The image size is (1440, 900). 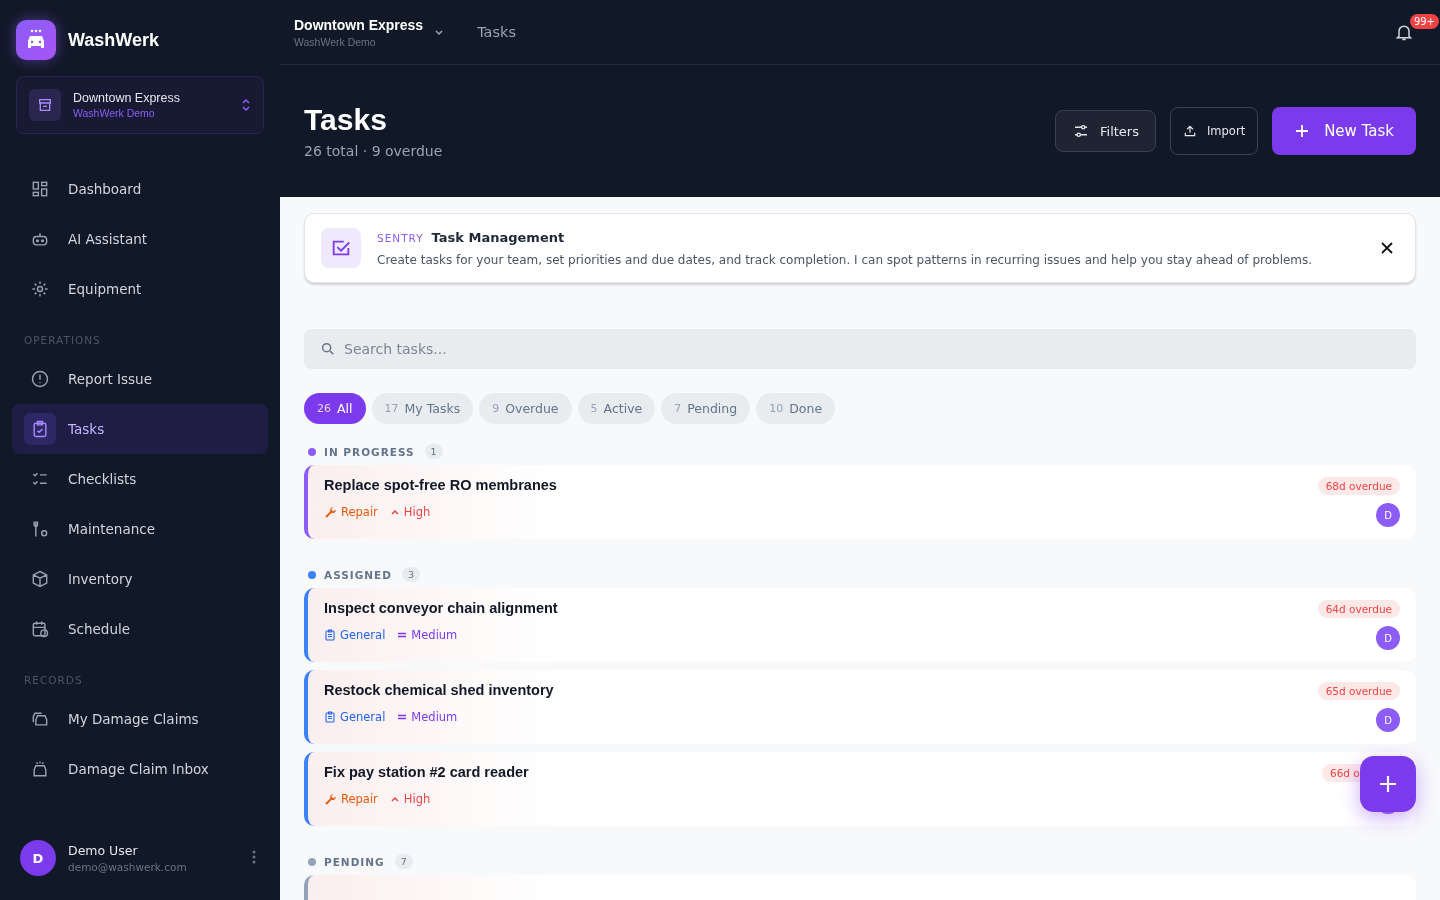 What do you see at coordinates (1214, 131) in the screenshot?
I see `import-button: Import` at bounding box center [1214, 131].